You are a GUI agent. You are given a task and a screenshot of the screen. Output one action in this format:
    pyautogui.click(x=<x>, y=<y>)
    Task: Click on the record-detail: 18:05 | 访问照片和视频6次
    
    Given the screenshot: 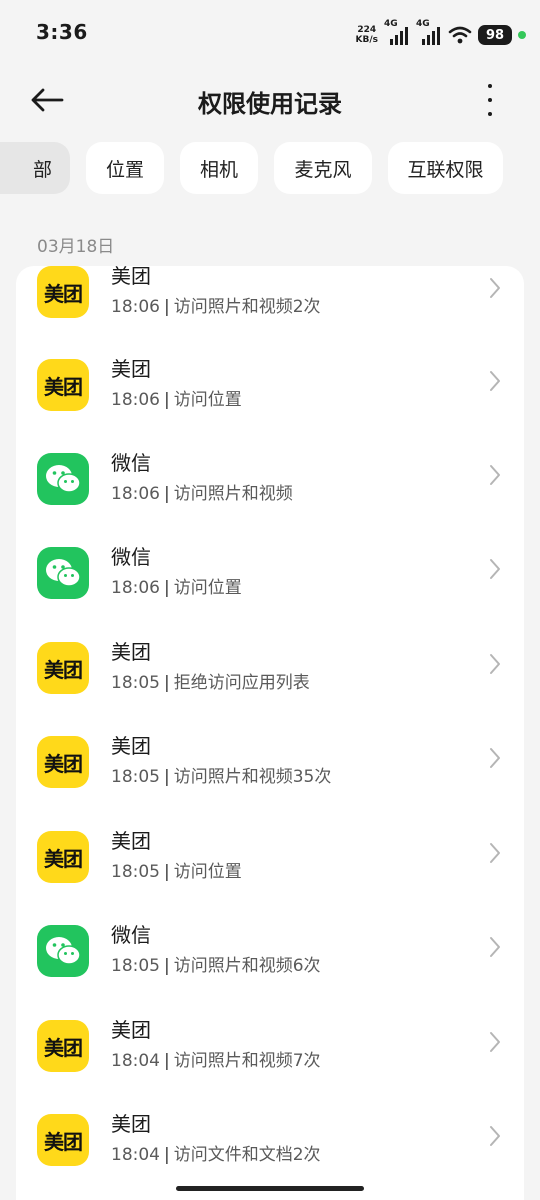 What is the action you would take?
    pyautogui.click(x=216, y=966)
    